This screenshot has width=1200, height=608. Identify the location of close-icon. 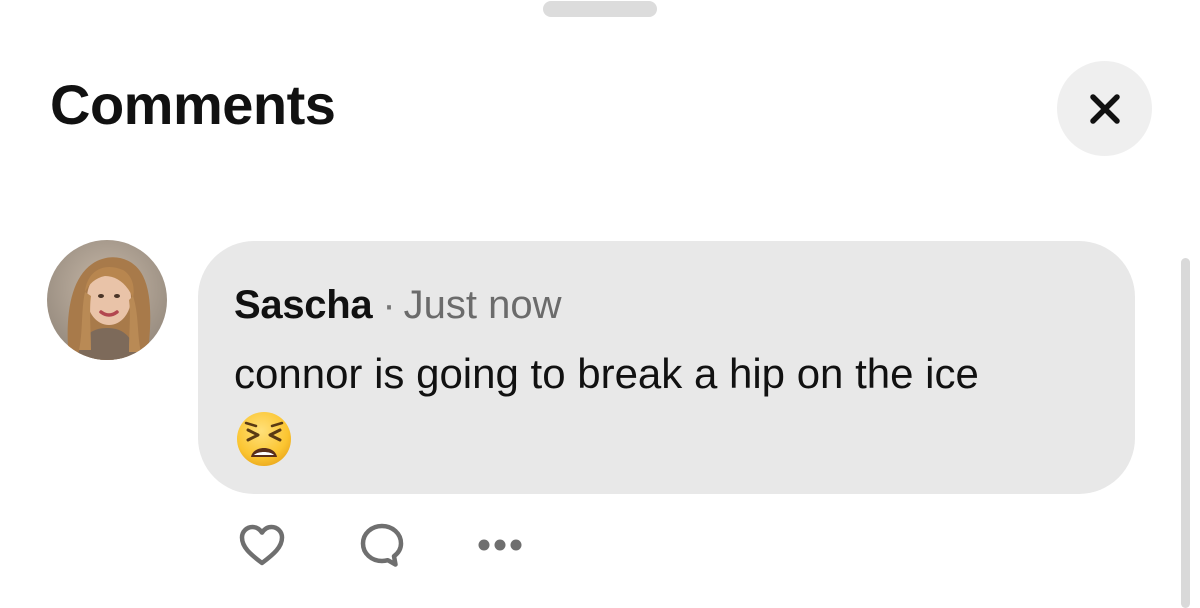
(1104, 108).